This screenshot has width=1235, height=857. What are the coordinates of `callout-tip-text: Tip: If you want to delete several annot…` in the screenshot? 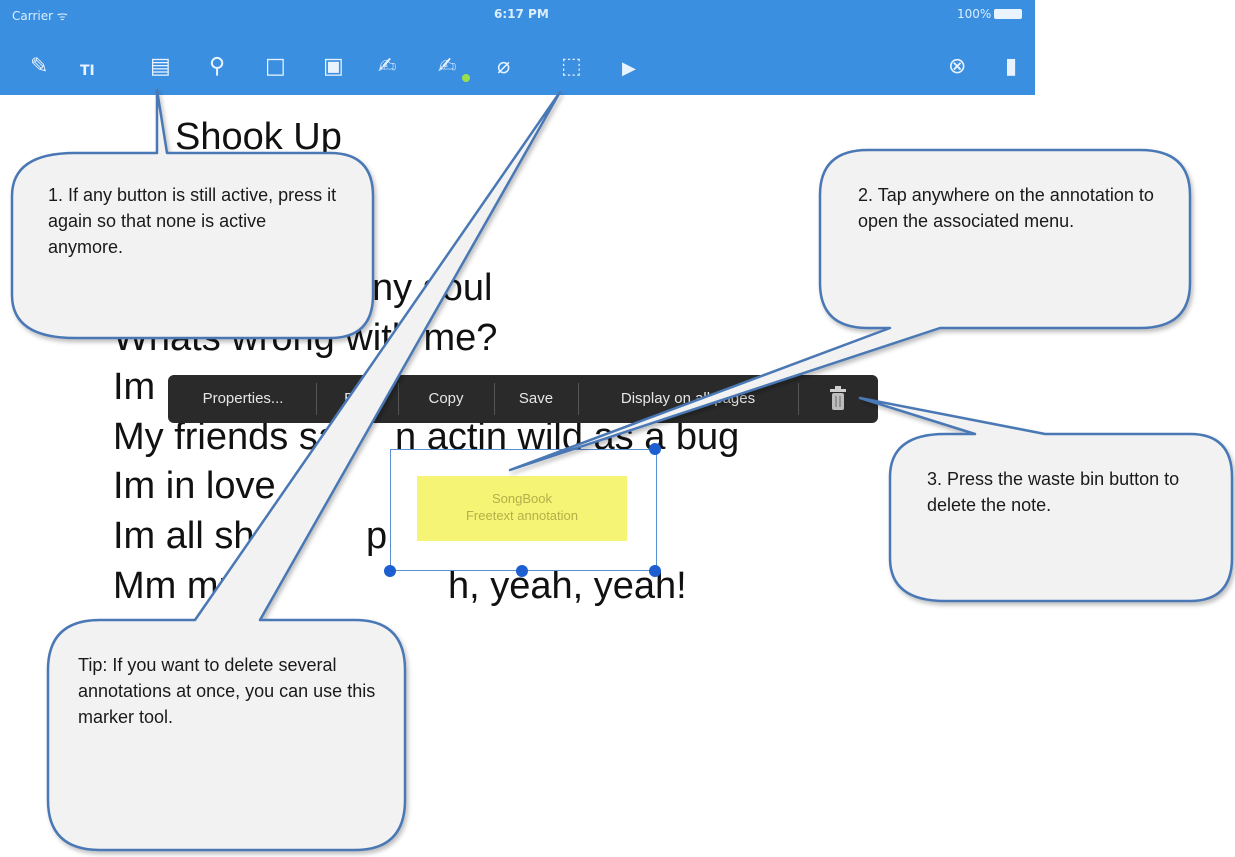 It's located at (227, 691).